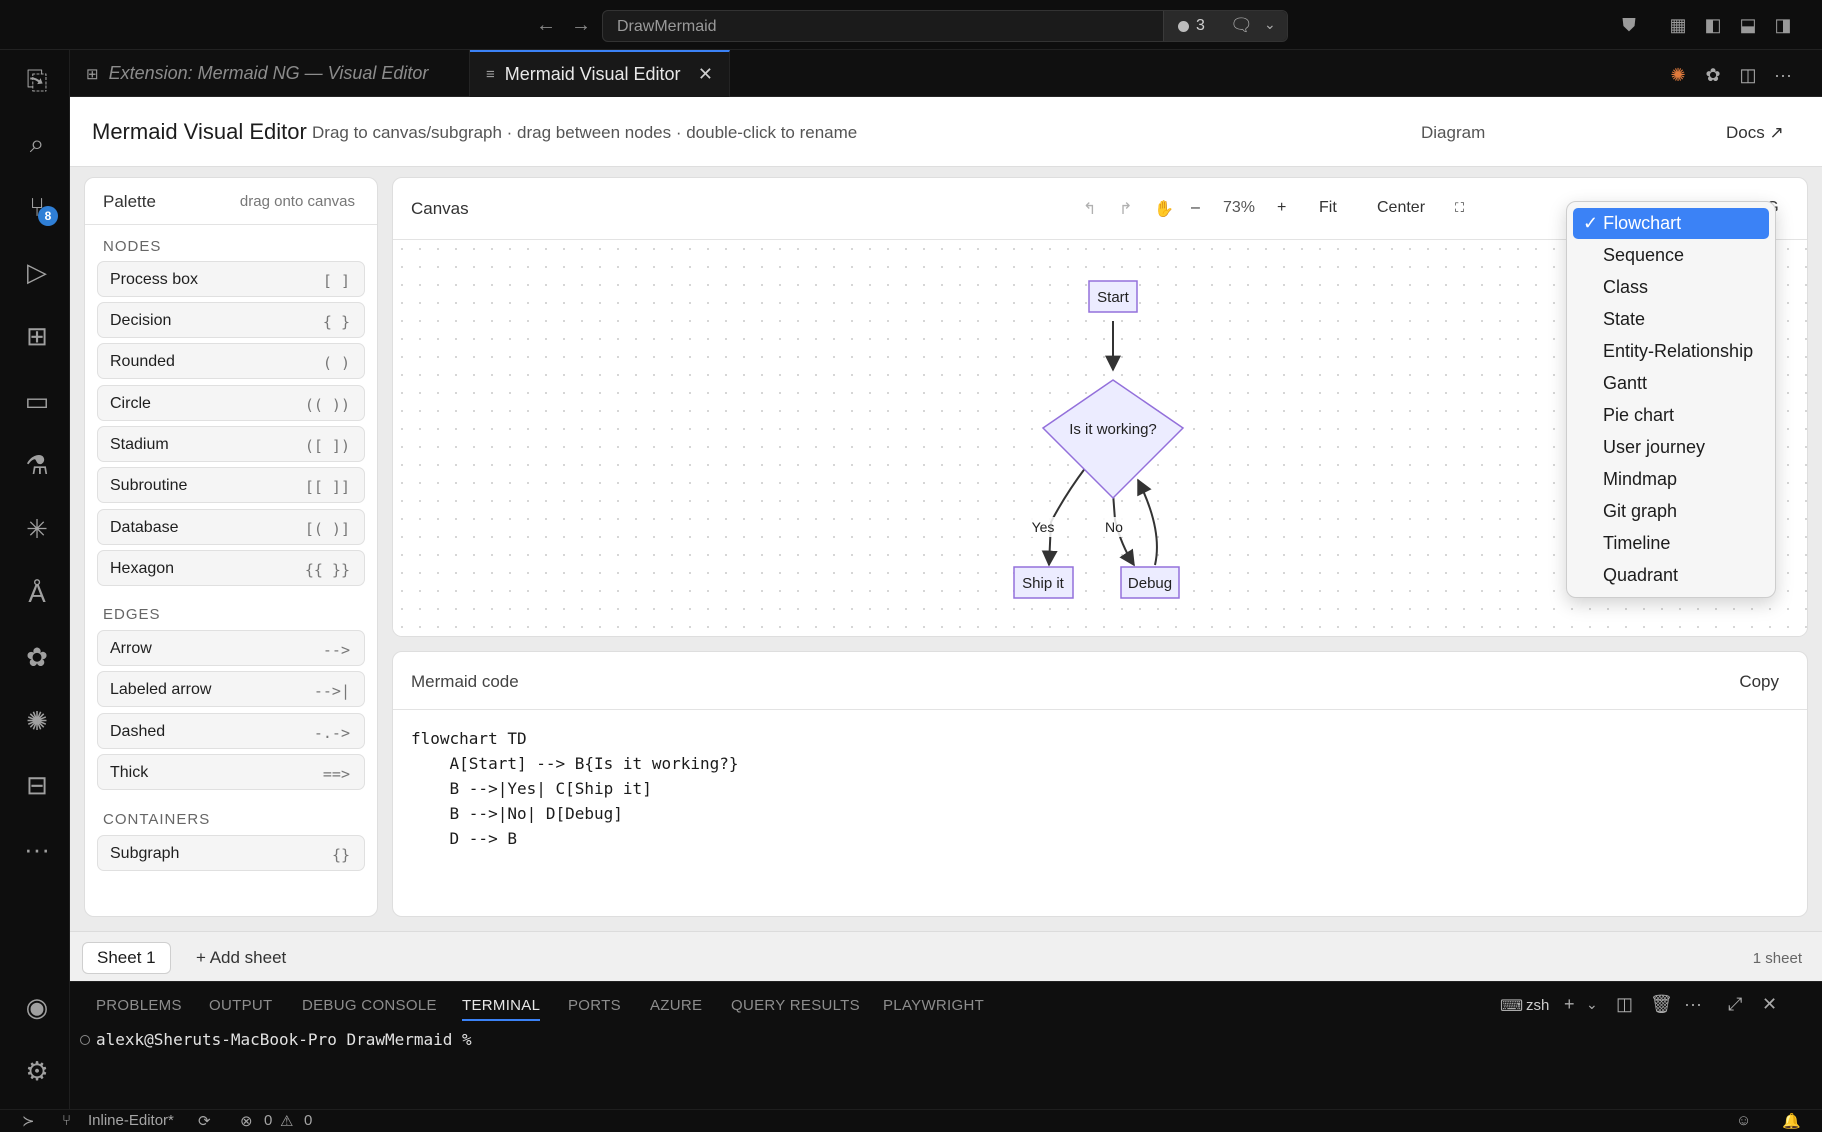 The image size is (1822, 1132). What do you see at coordinates (139, 1005) in the screenshot?
I see `tab-problems: PROBLEMS` at bounding box center [139, 1005].